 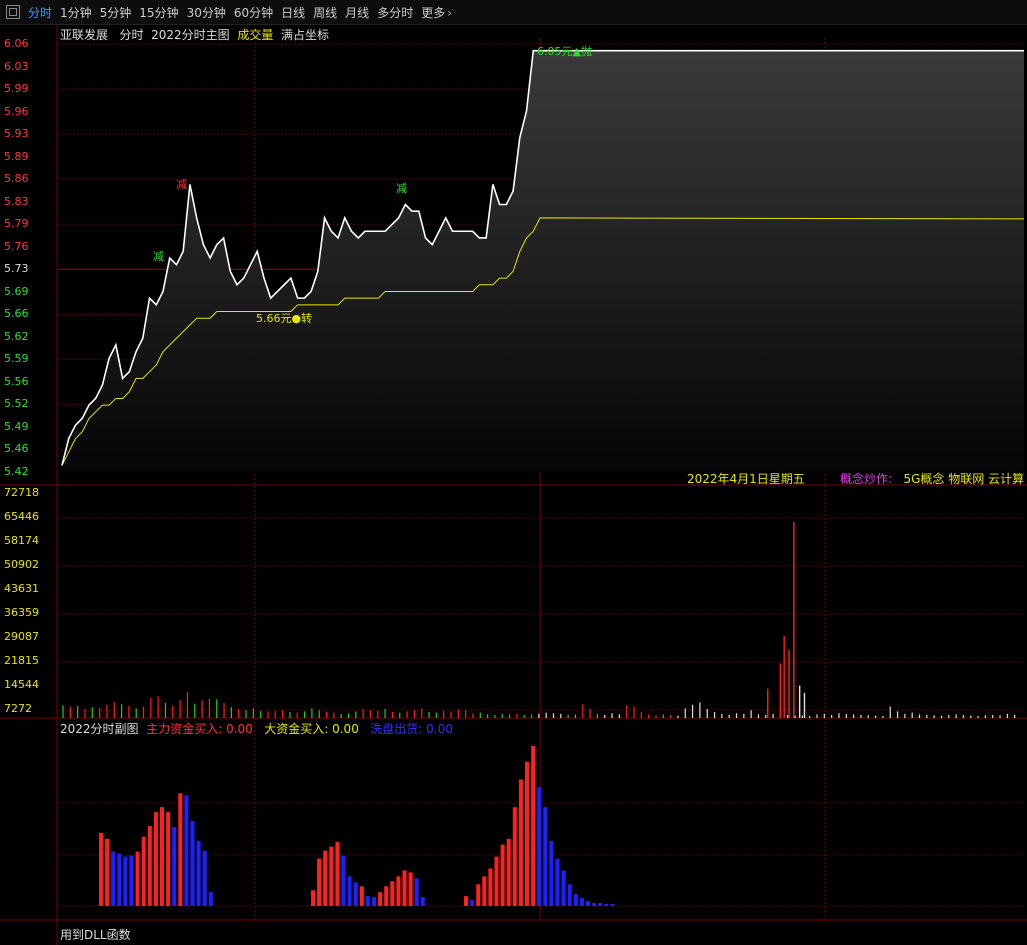 I want to click on price-tick-label: 5.69, so click(x=16, y=291).